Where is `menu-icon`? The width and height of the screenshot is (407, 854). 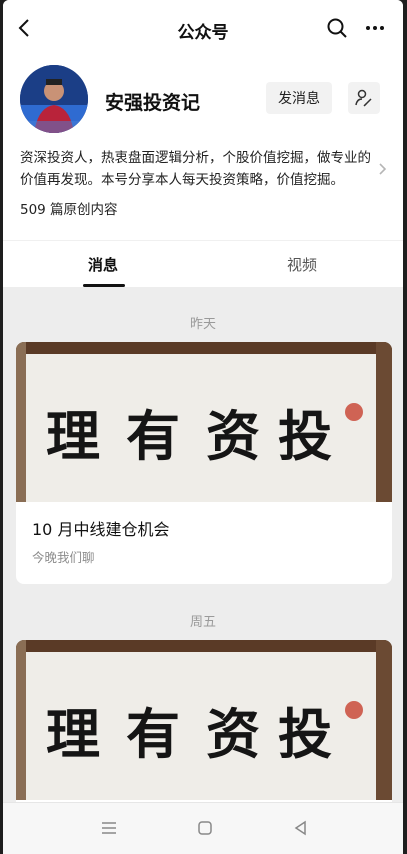
menu-icon is located at coordinates (109, 828).